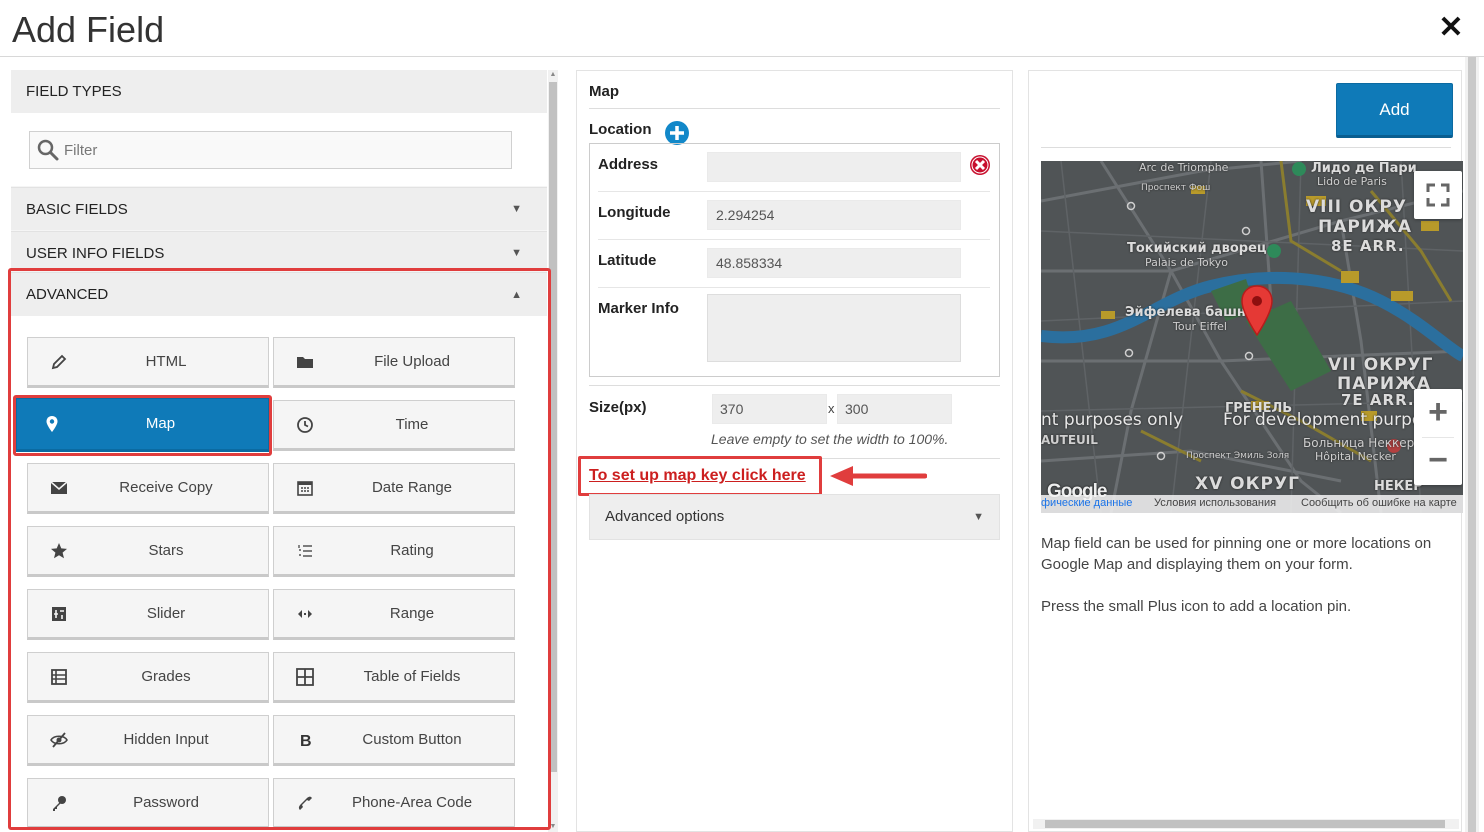 This screenshot has width=1484, height=832. I want to click on map-label: 8E ARR., so click(1368, 246).